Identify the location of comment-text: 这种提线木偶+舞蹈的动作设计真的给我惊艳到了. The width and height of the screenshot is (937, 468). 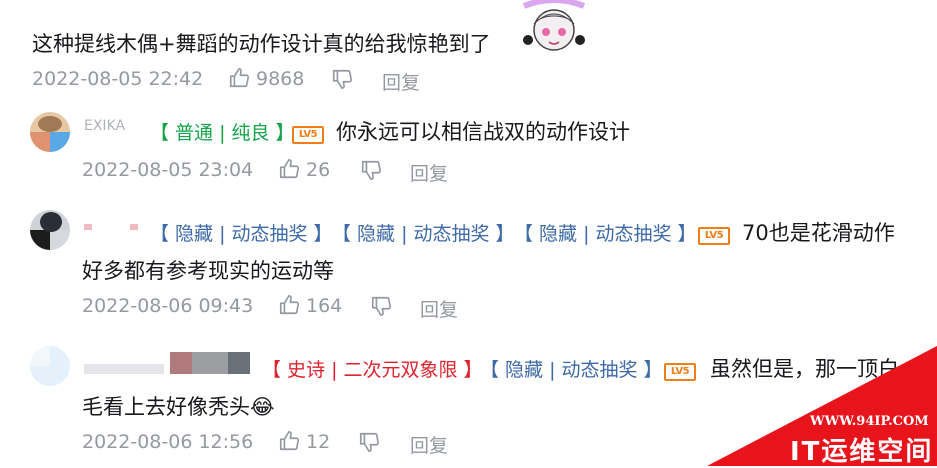
(261, 44).